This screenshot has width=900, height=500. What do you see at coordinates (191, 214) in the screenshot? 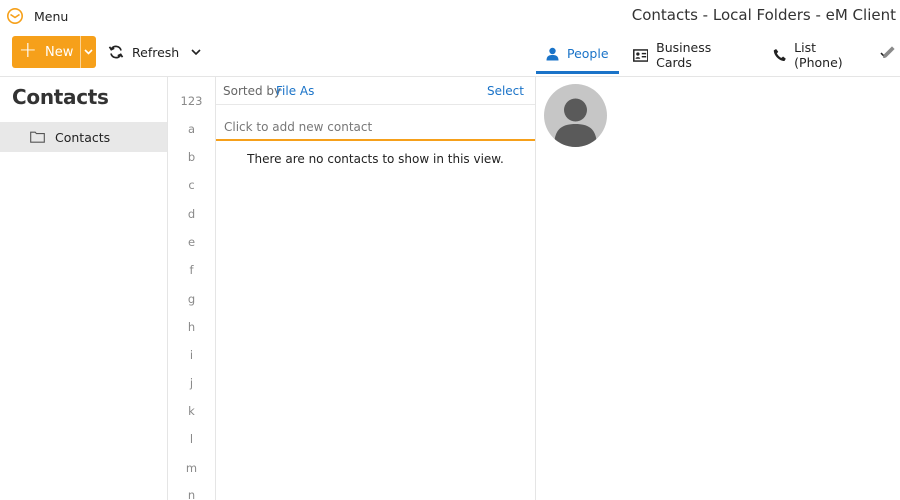
I see `alpha-index-item: d` at bounding box center [191, 214].